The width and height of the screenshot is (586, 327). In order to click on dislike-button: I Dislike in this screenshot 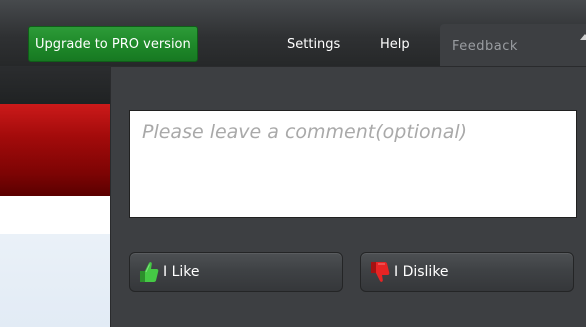, I will do `click(467, 272)`.